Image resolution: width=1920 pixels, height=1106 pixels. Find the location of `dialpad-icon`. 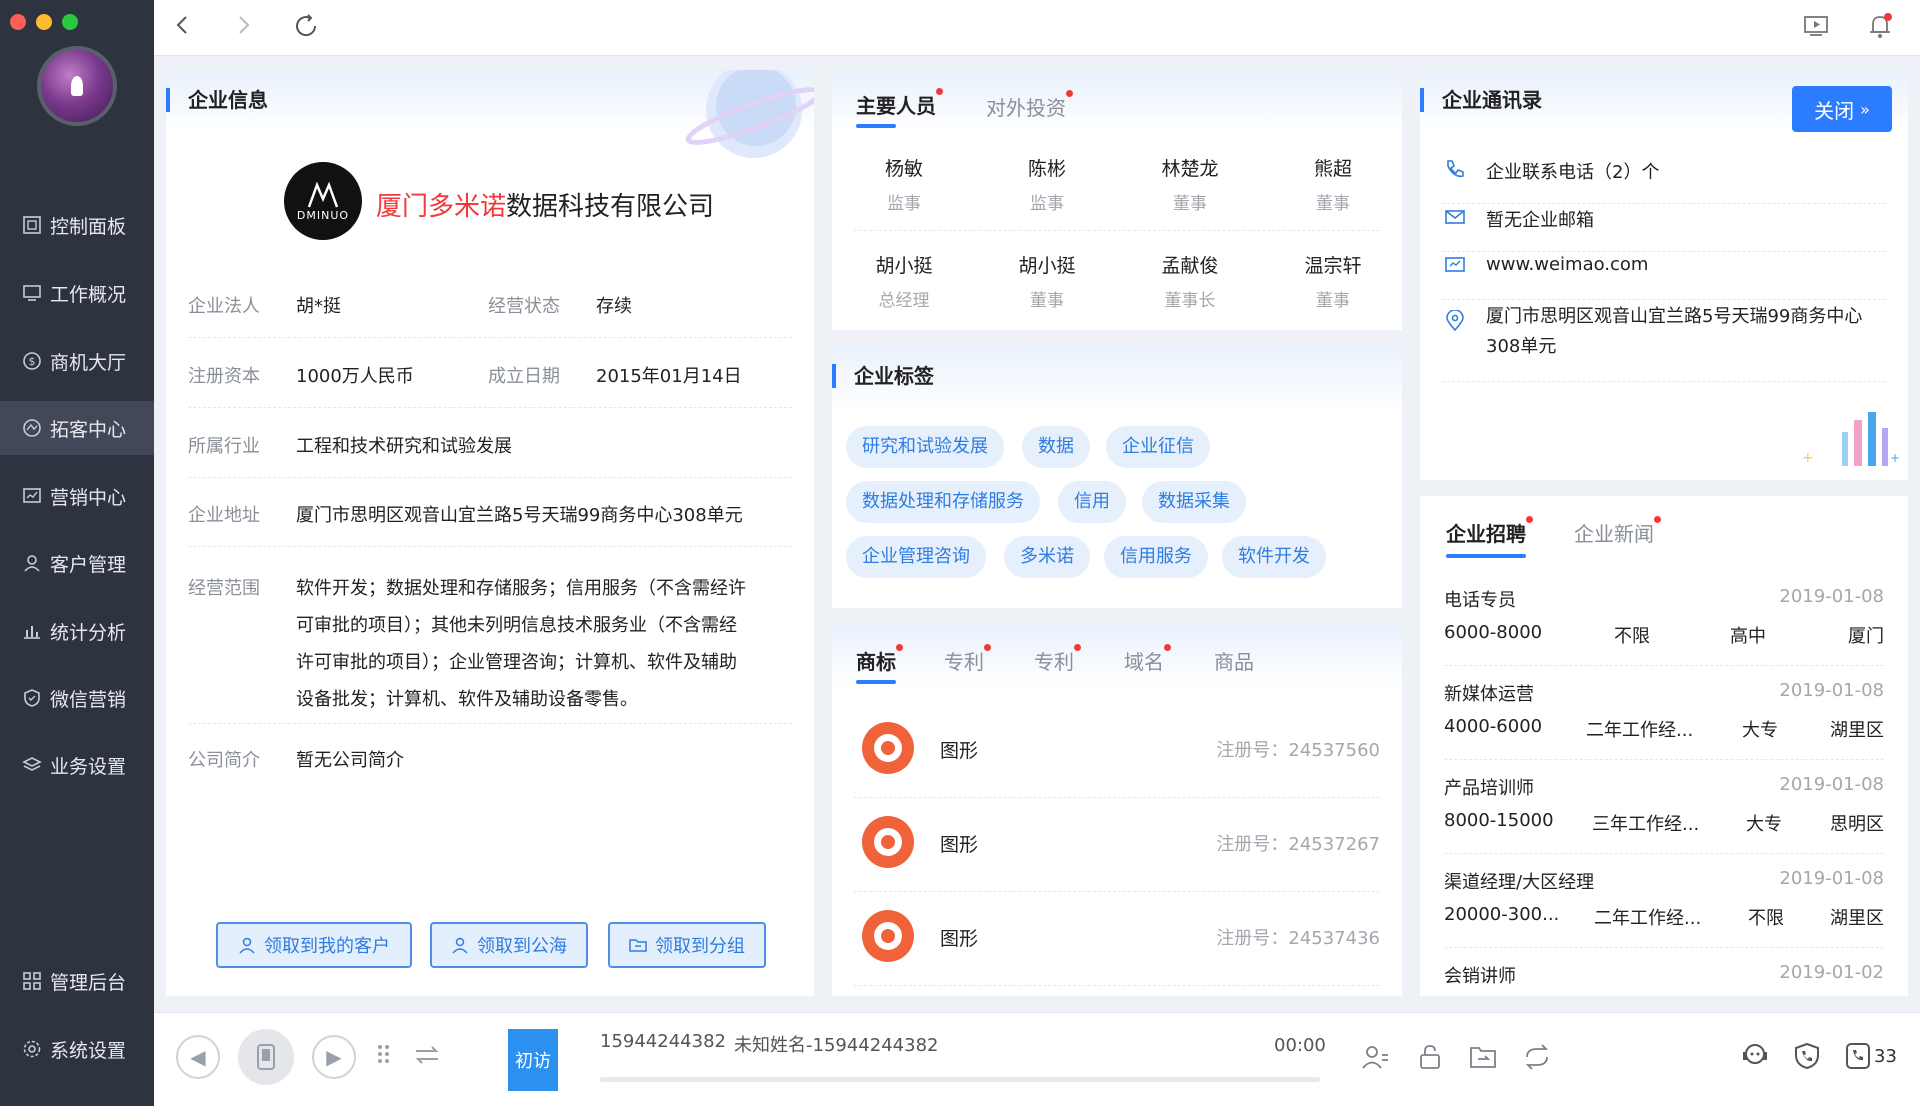

dialpad-icon is located at coordinates (387, 1058).